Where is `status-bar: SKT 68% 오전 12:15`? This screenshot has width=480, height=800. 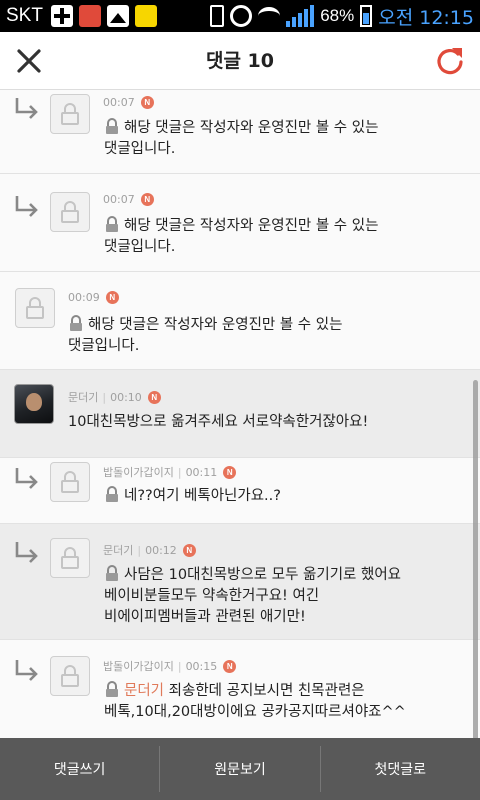 status-bar: SKT 68% 오전 12:15 is located at coordinates (240, 16).